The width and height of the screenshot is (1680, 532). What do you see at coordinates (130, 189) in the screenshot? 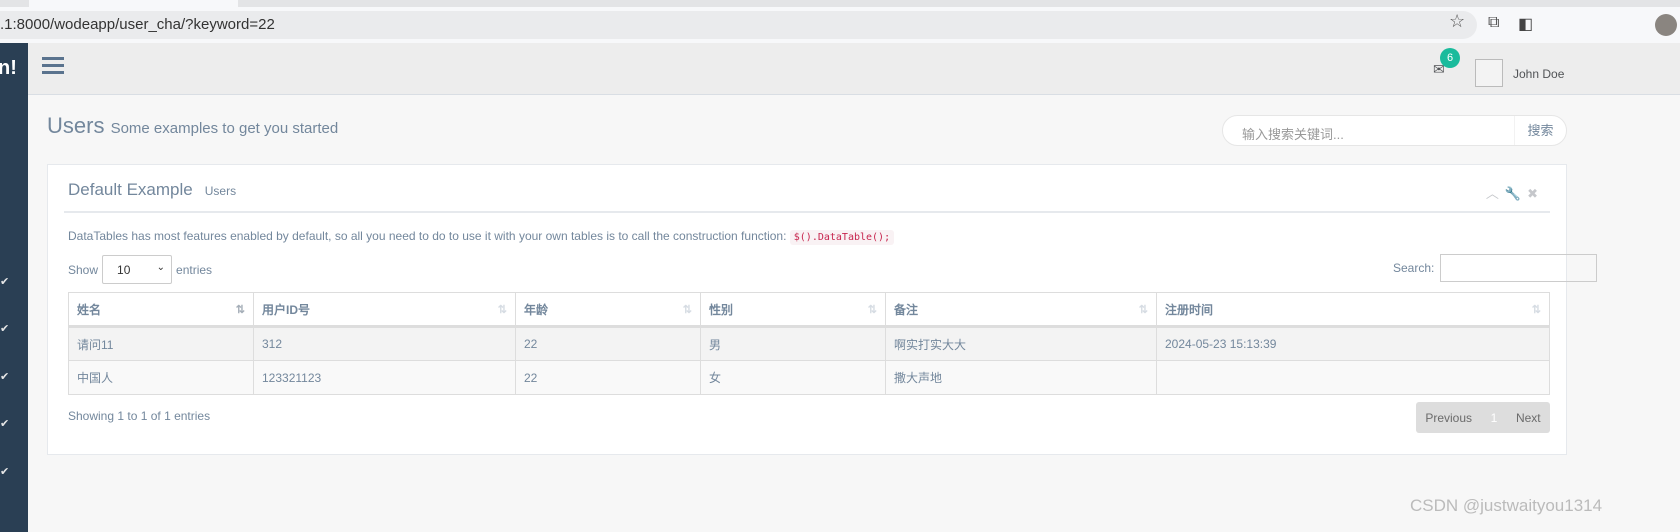
I see `panel-title-text: Default Example` at bounding box center [130, 189].